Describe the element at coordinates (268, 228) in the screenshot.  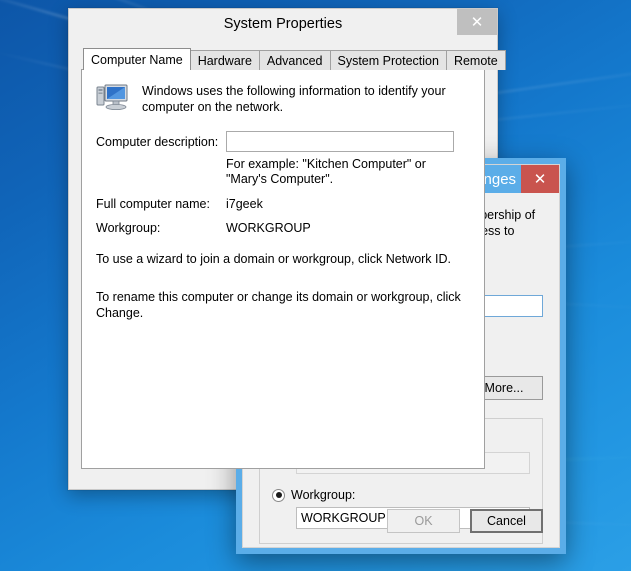
I see `workgroup-value: WORKGROUP` at that location.